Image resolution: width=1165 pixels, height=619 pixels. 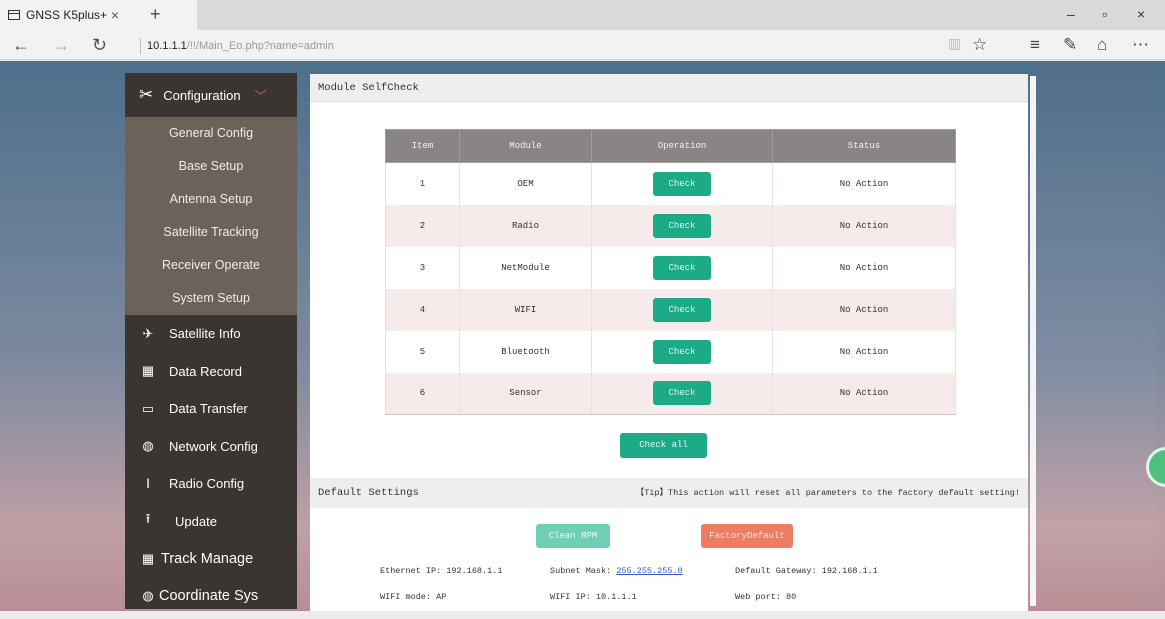 I want to click on module-cell: Radio, so click(x=525, y=225).